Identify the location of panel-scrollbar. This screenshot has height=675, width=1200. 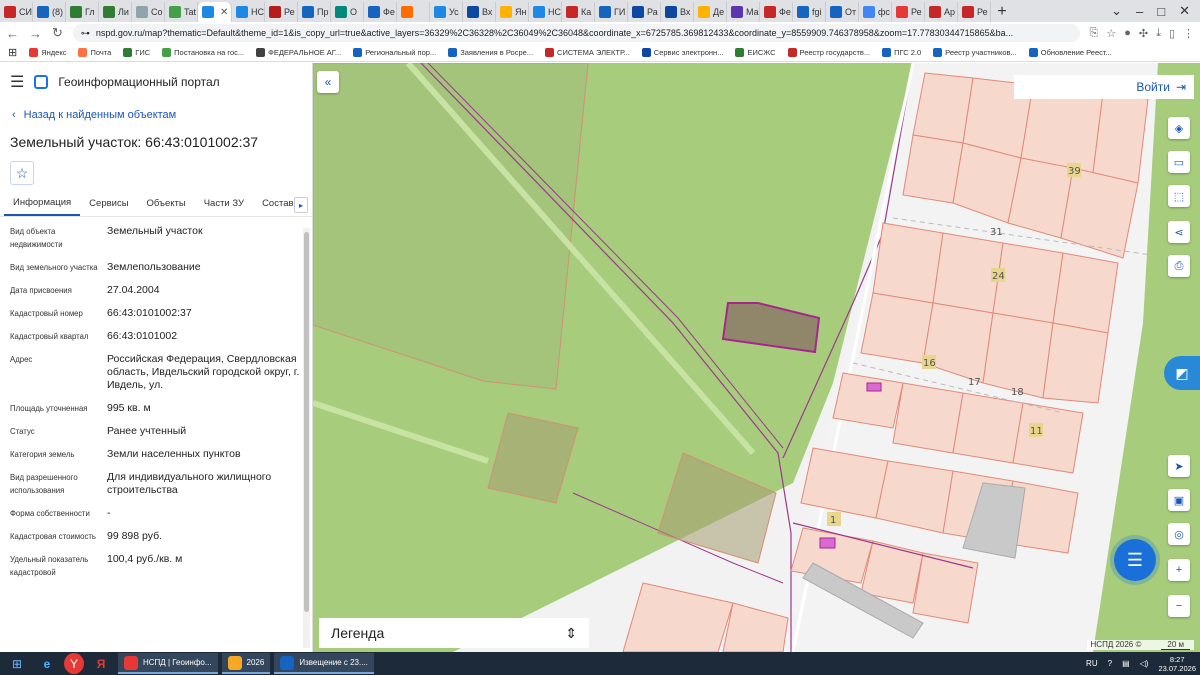
(306, 438).